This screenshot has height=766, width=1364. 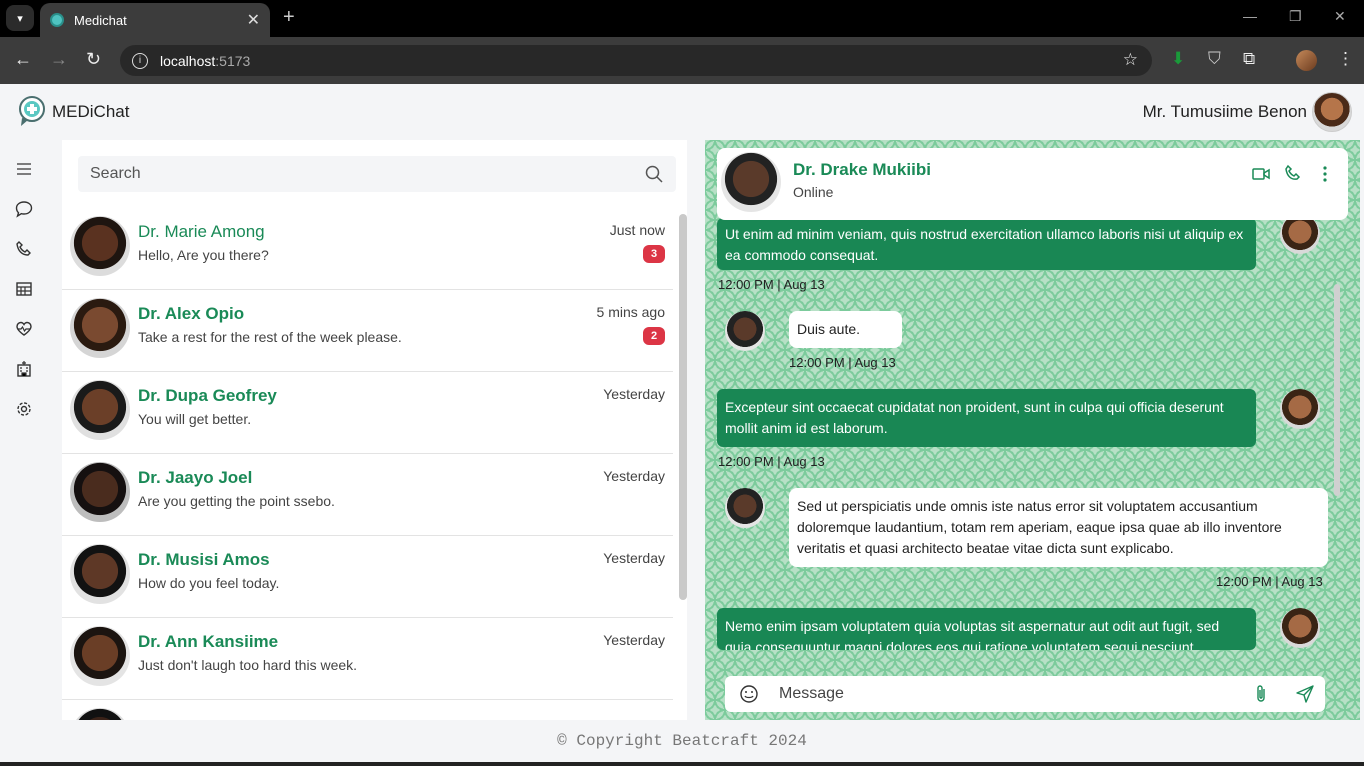 I want to click on contact-name: Dr. Marie Among, so click(x=201, y=231).